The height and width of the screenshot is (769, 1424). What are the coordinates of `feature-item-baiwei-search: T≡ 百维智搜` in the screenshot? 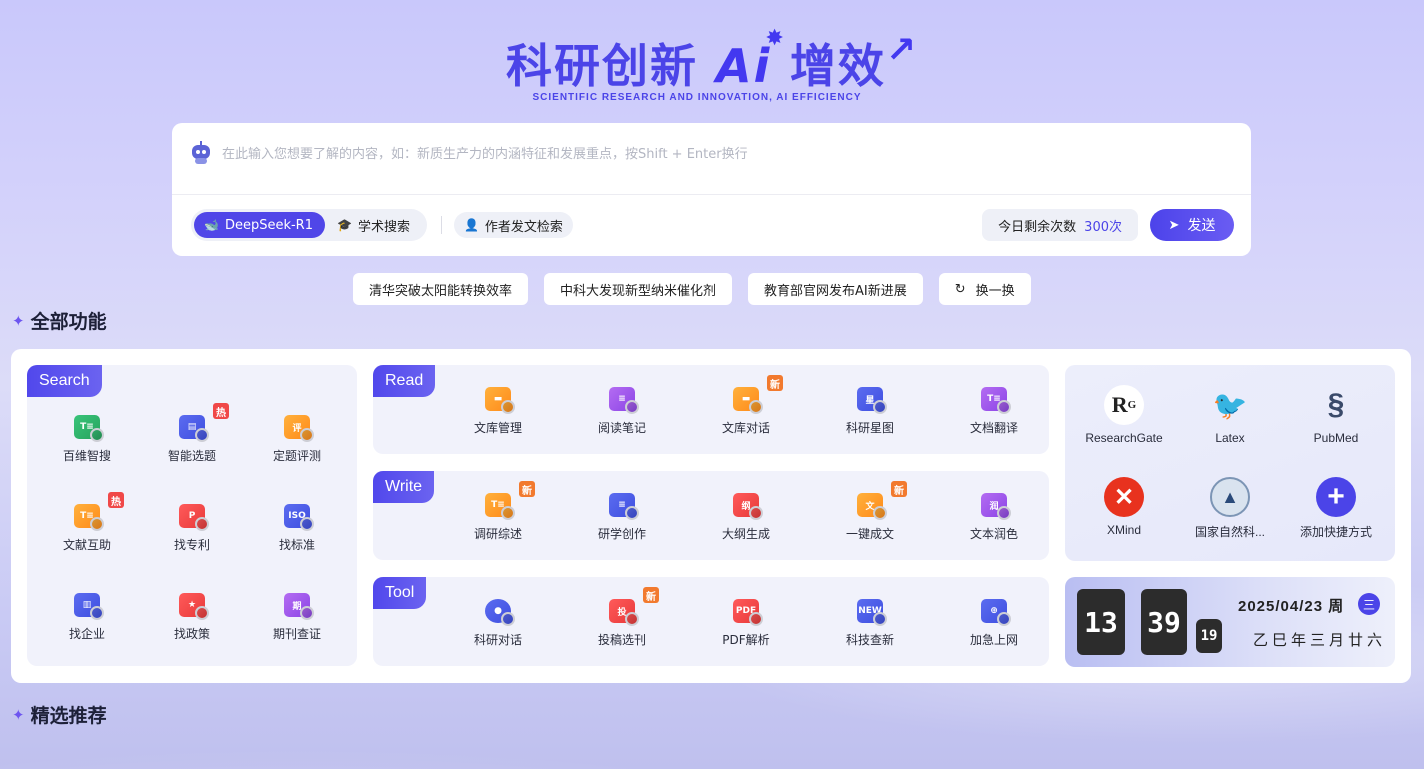 It's located at (87, 439).